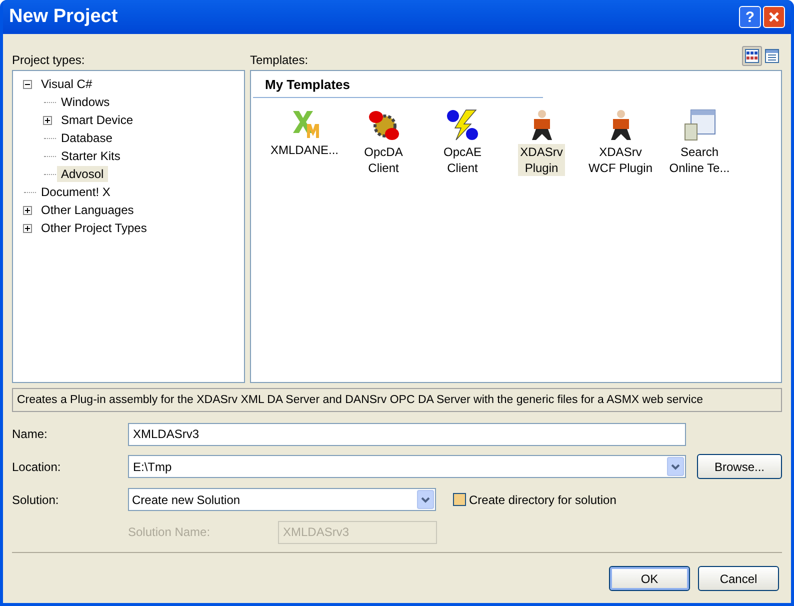 The width and height of the screenshot is (794, 606). What do you see at coordinates (75, 192) in the screenshot?
I see `tree-item: Document! X` at bounding box center [75, 192].